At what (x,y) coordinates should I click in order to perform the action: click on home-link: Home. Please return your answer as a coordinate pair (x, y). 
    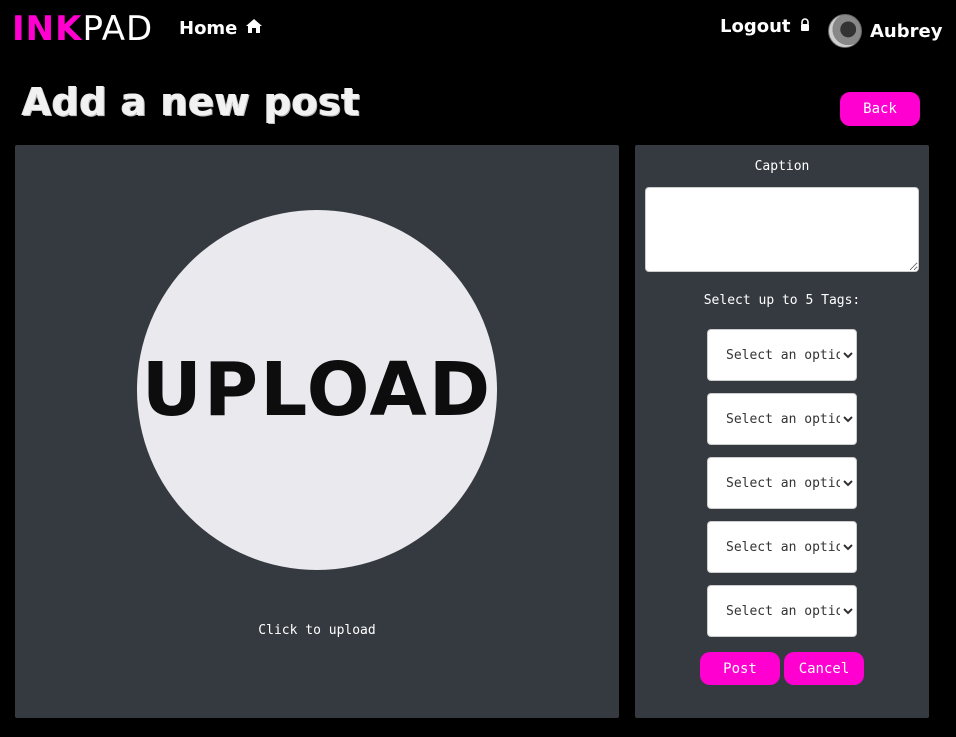
    Looking at the image, I should click on (221, 28).